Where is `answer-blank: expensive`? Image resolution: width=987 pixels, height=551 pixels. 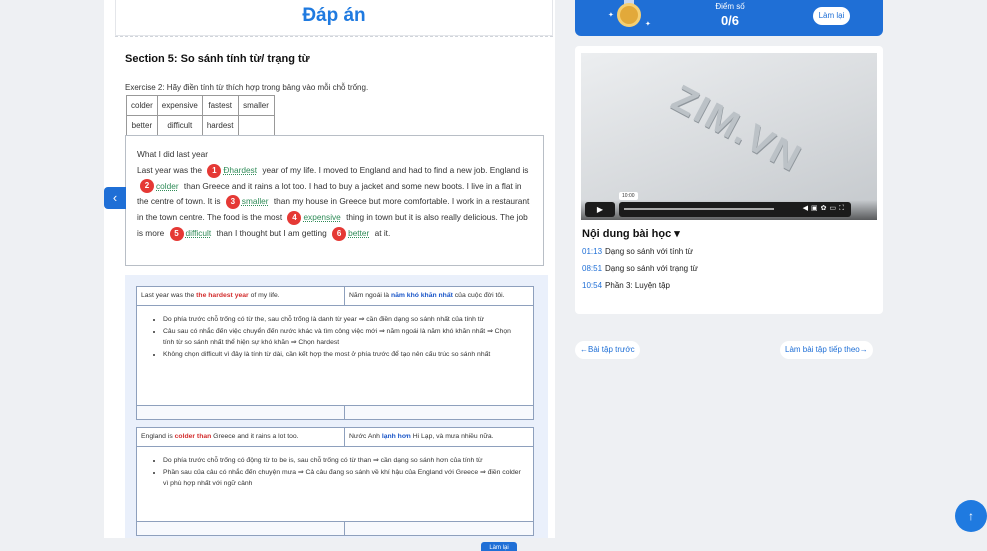 answer-blank: expensive is located at coordinates (321, 217).